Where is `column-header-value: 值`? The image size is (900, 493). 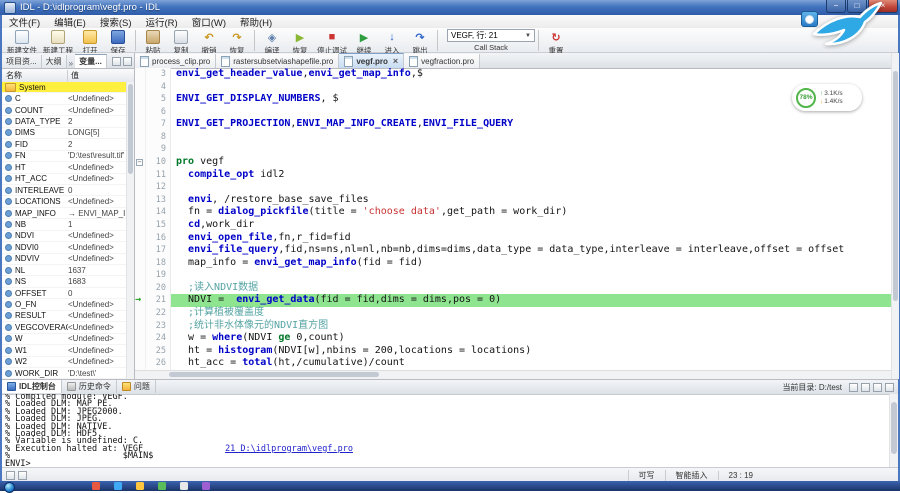
column-header-value: 值 is located at coordinates (101, 75).